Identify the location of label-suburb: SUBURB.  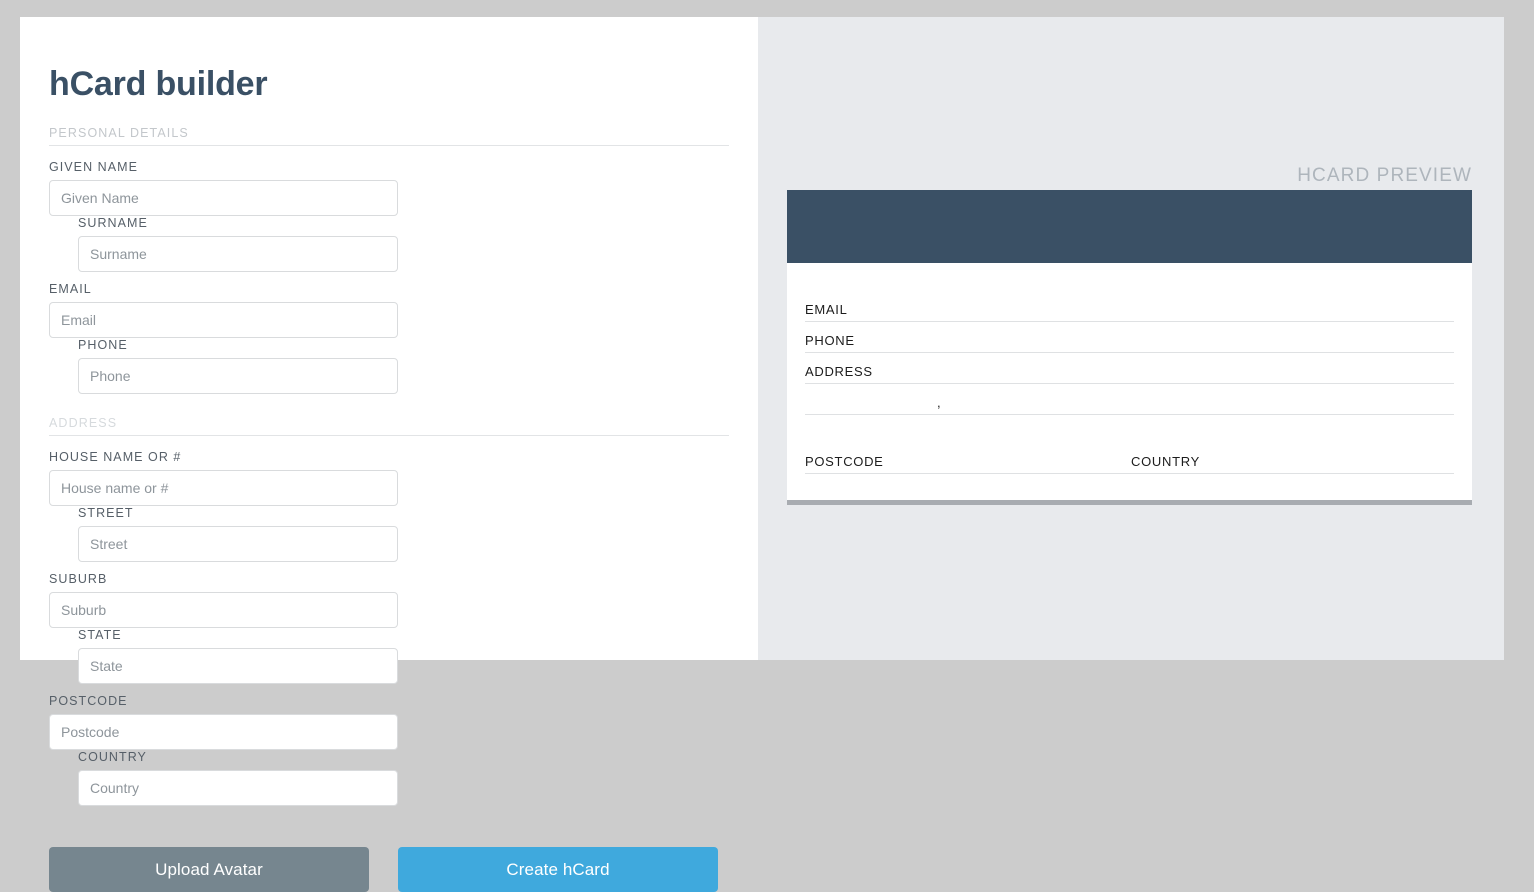
(78, 579).